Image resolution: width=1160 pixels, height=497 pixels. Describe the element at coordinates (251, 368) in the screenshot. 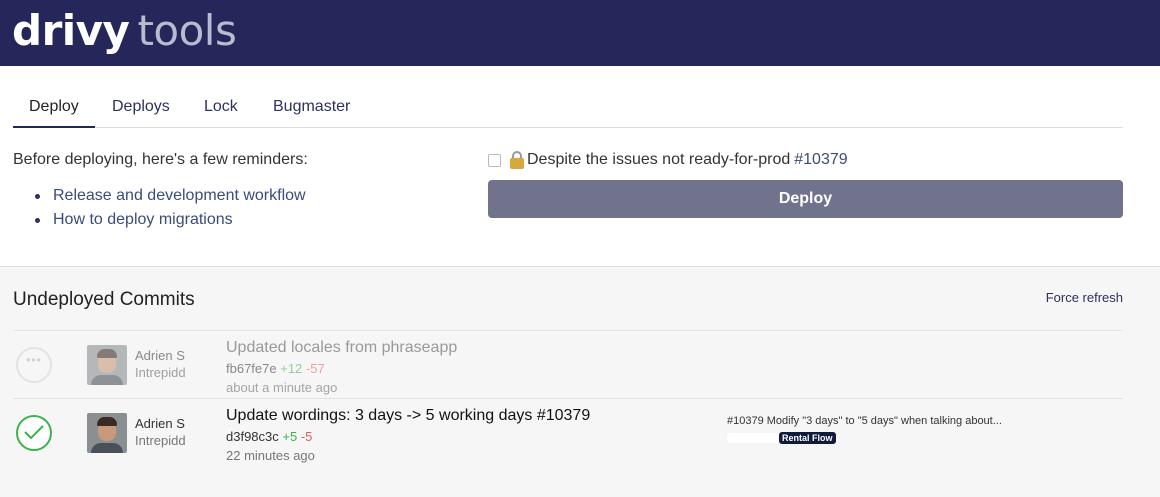

I see `commit-sha: fb67fe7e` at that location.